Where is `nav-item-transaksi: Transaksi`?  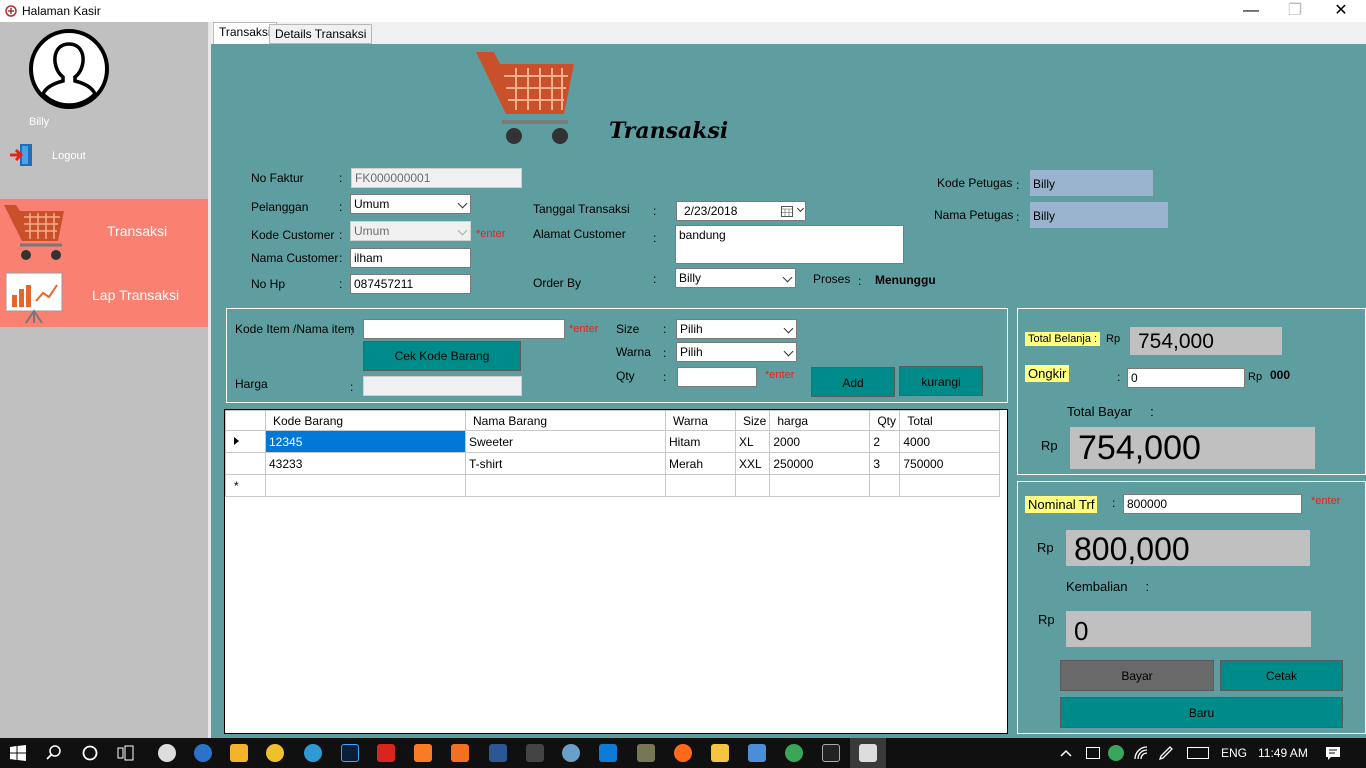 nav-item-transaksi: Transaksi is located at coordinates (104, 231).